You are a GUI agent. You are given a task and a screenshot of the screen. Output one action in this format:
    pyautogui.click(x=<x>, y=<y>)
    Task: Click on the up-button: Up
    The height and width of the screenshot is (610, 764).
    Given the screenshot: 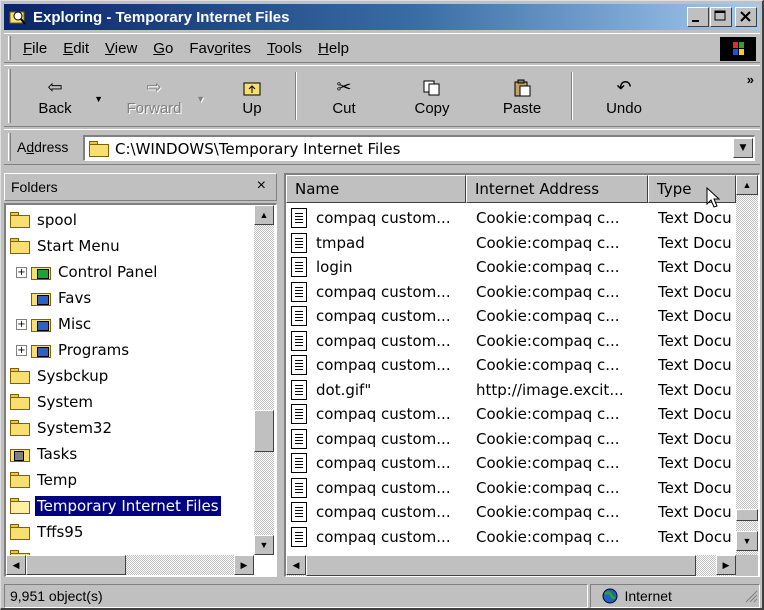 What is the action you would take?
    pyautogui.click(x=252, y=96)
    